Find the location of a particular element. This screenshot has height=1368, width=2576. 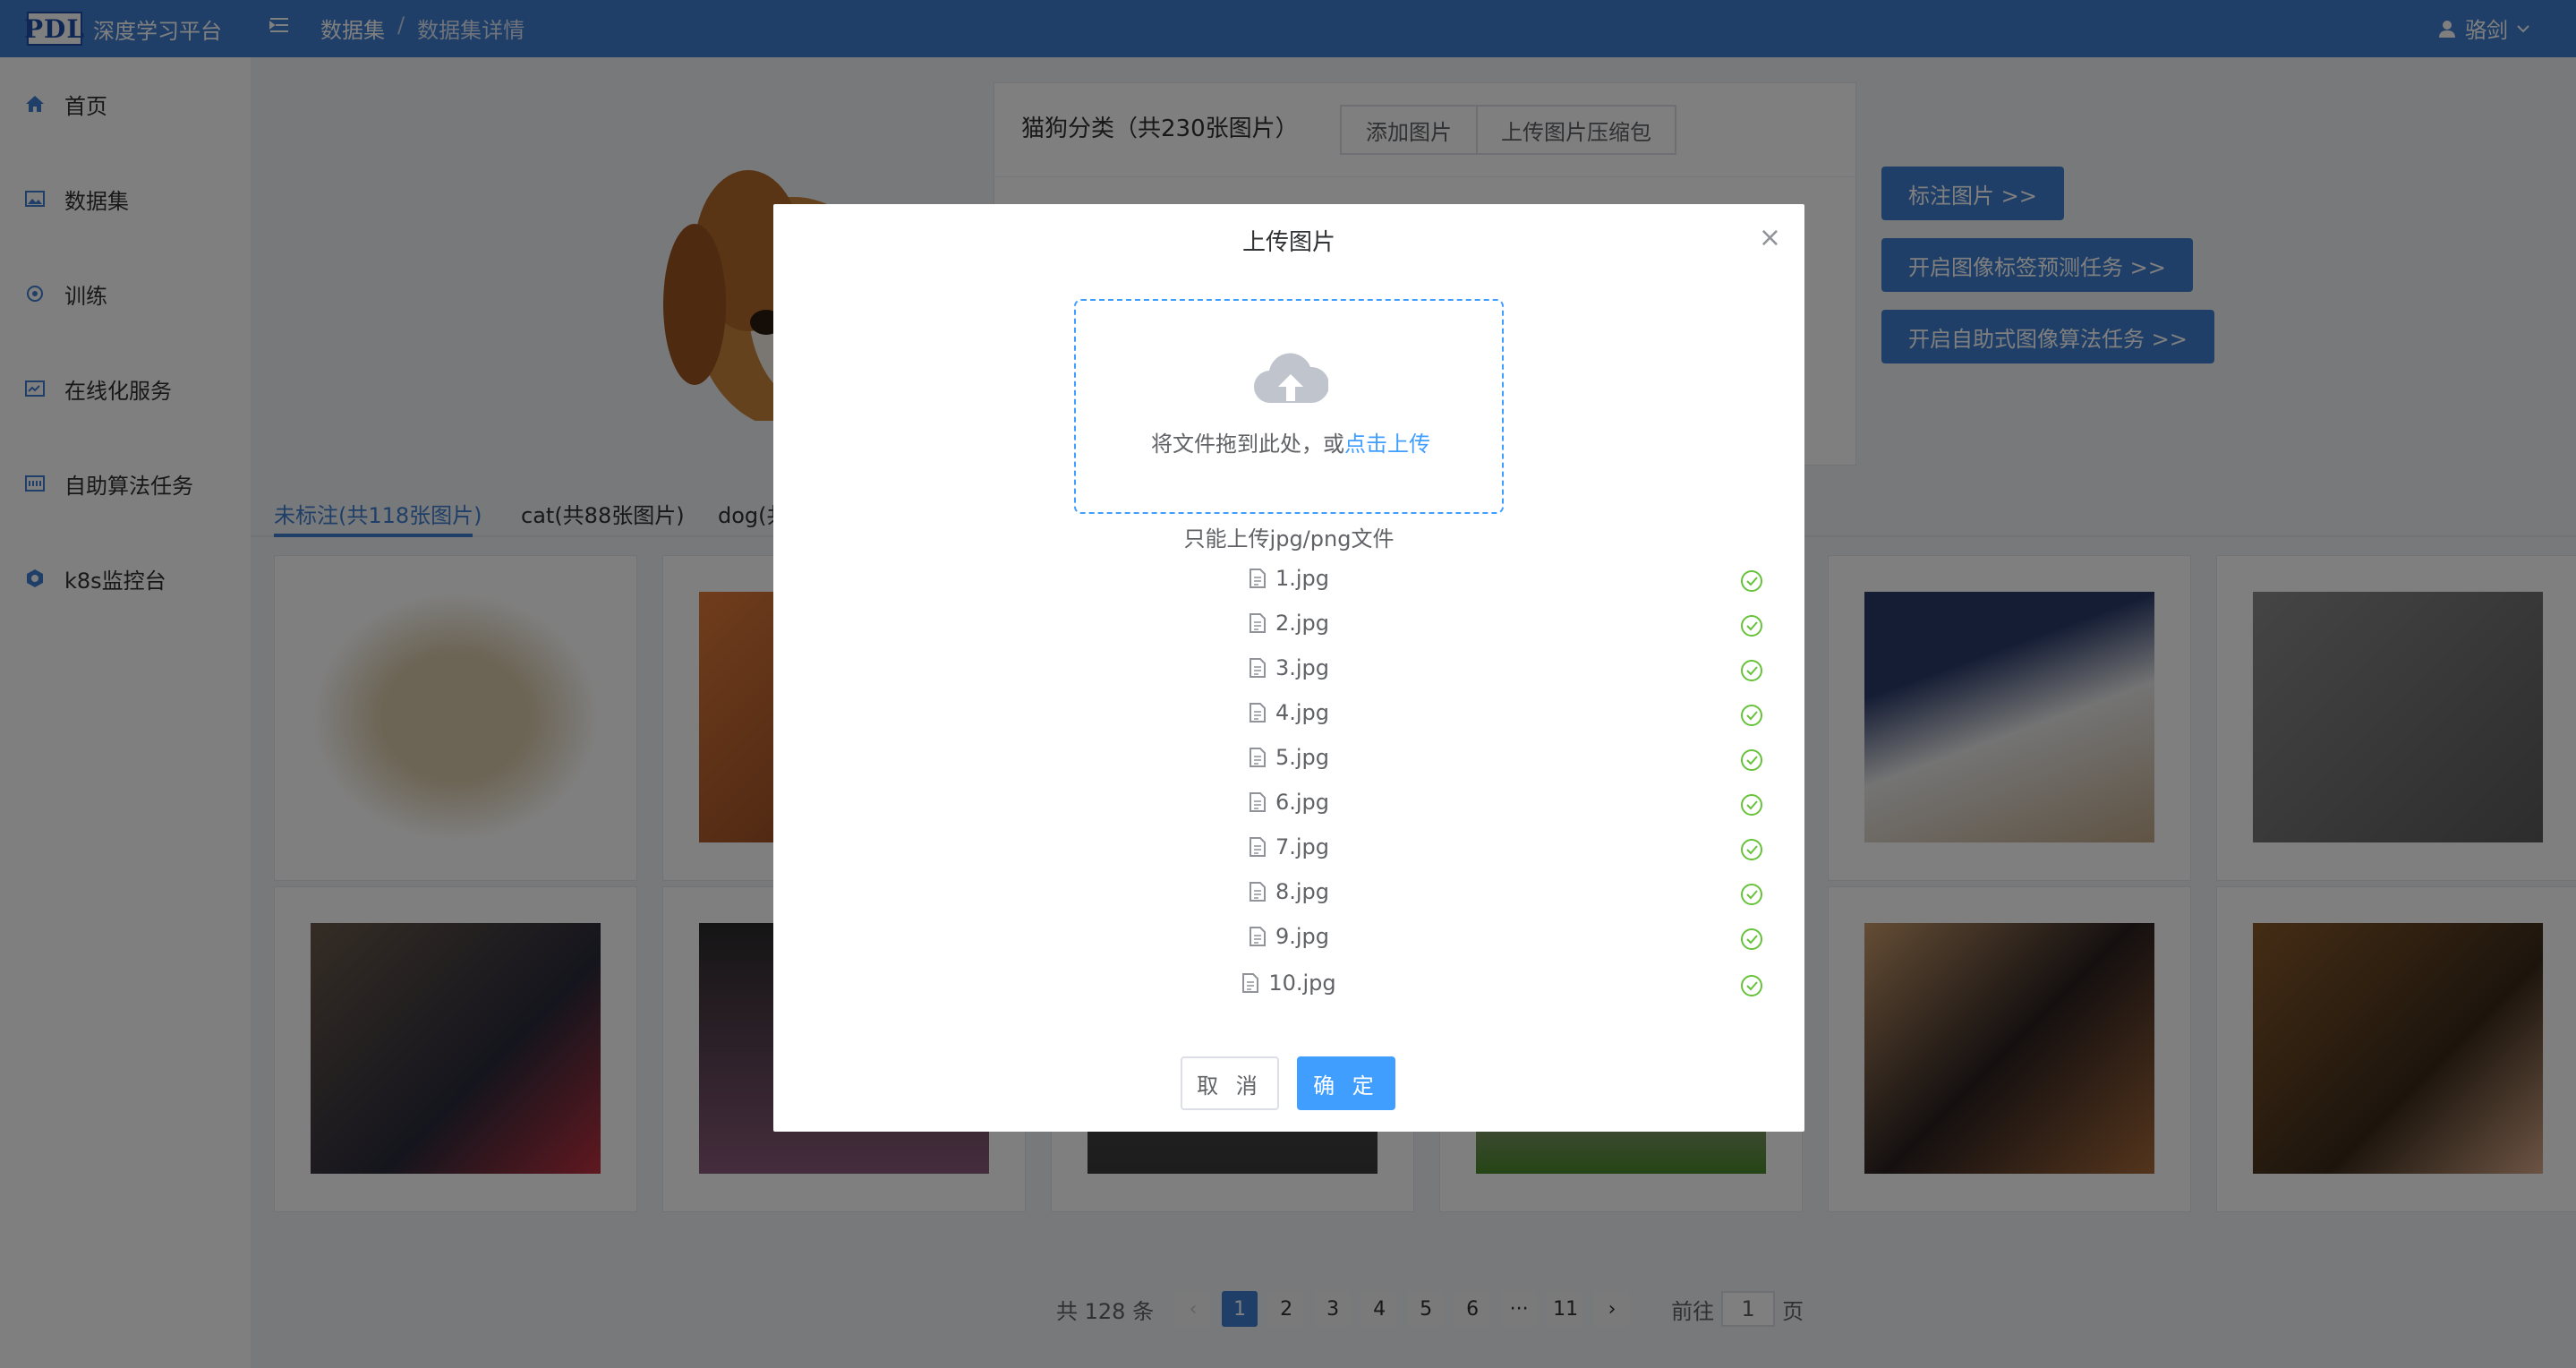

file-list-item: 1.jpg is located at coordinates (1288, 584).